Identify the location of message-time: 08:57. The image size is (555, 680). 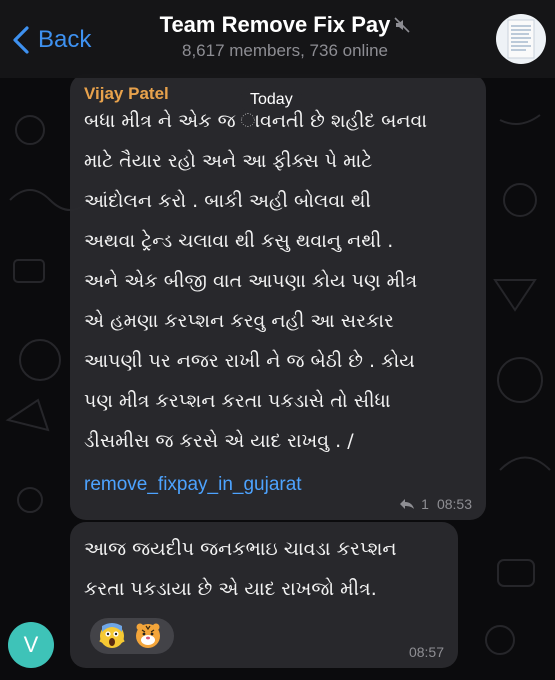
(426, 652).